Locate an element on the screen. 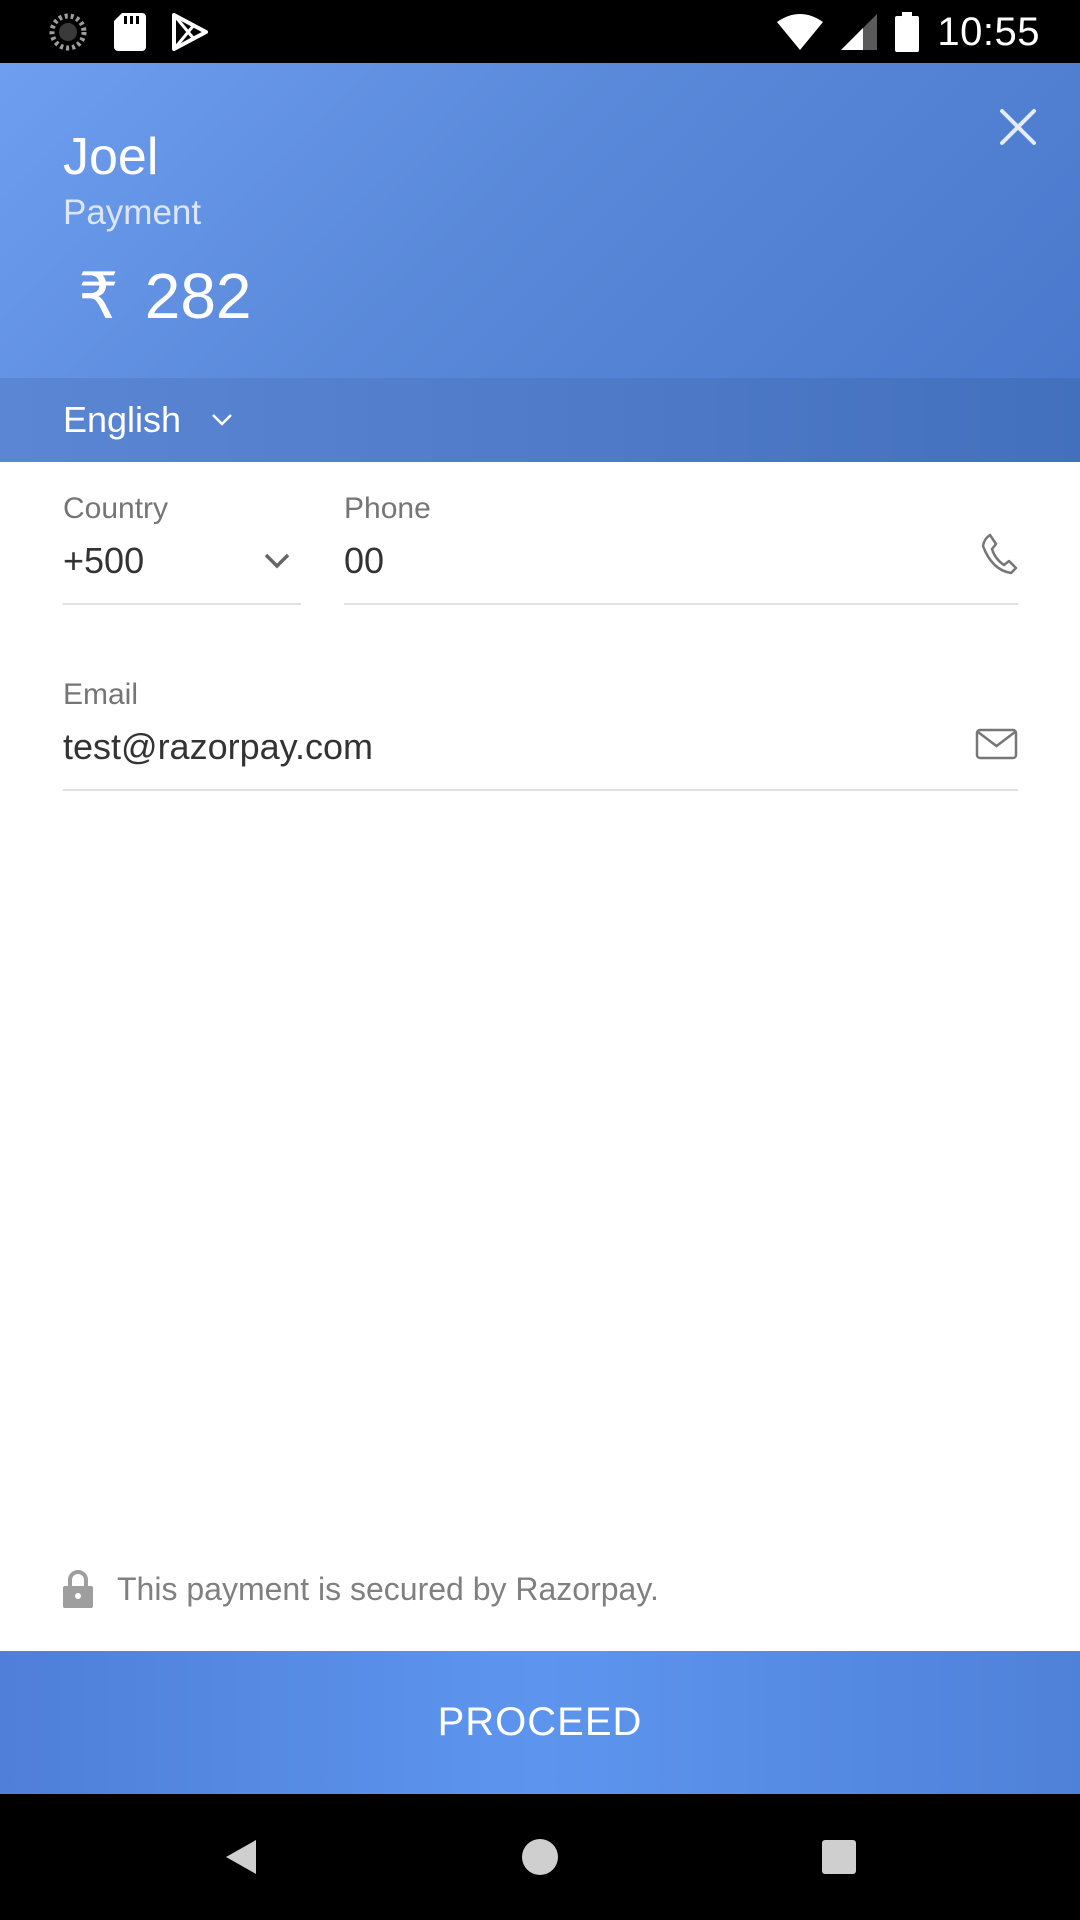 The height and width of the screenshot is (1920, 1080). amount-value: 282 is located at coordinates (198, 296).